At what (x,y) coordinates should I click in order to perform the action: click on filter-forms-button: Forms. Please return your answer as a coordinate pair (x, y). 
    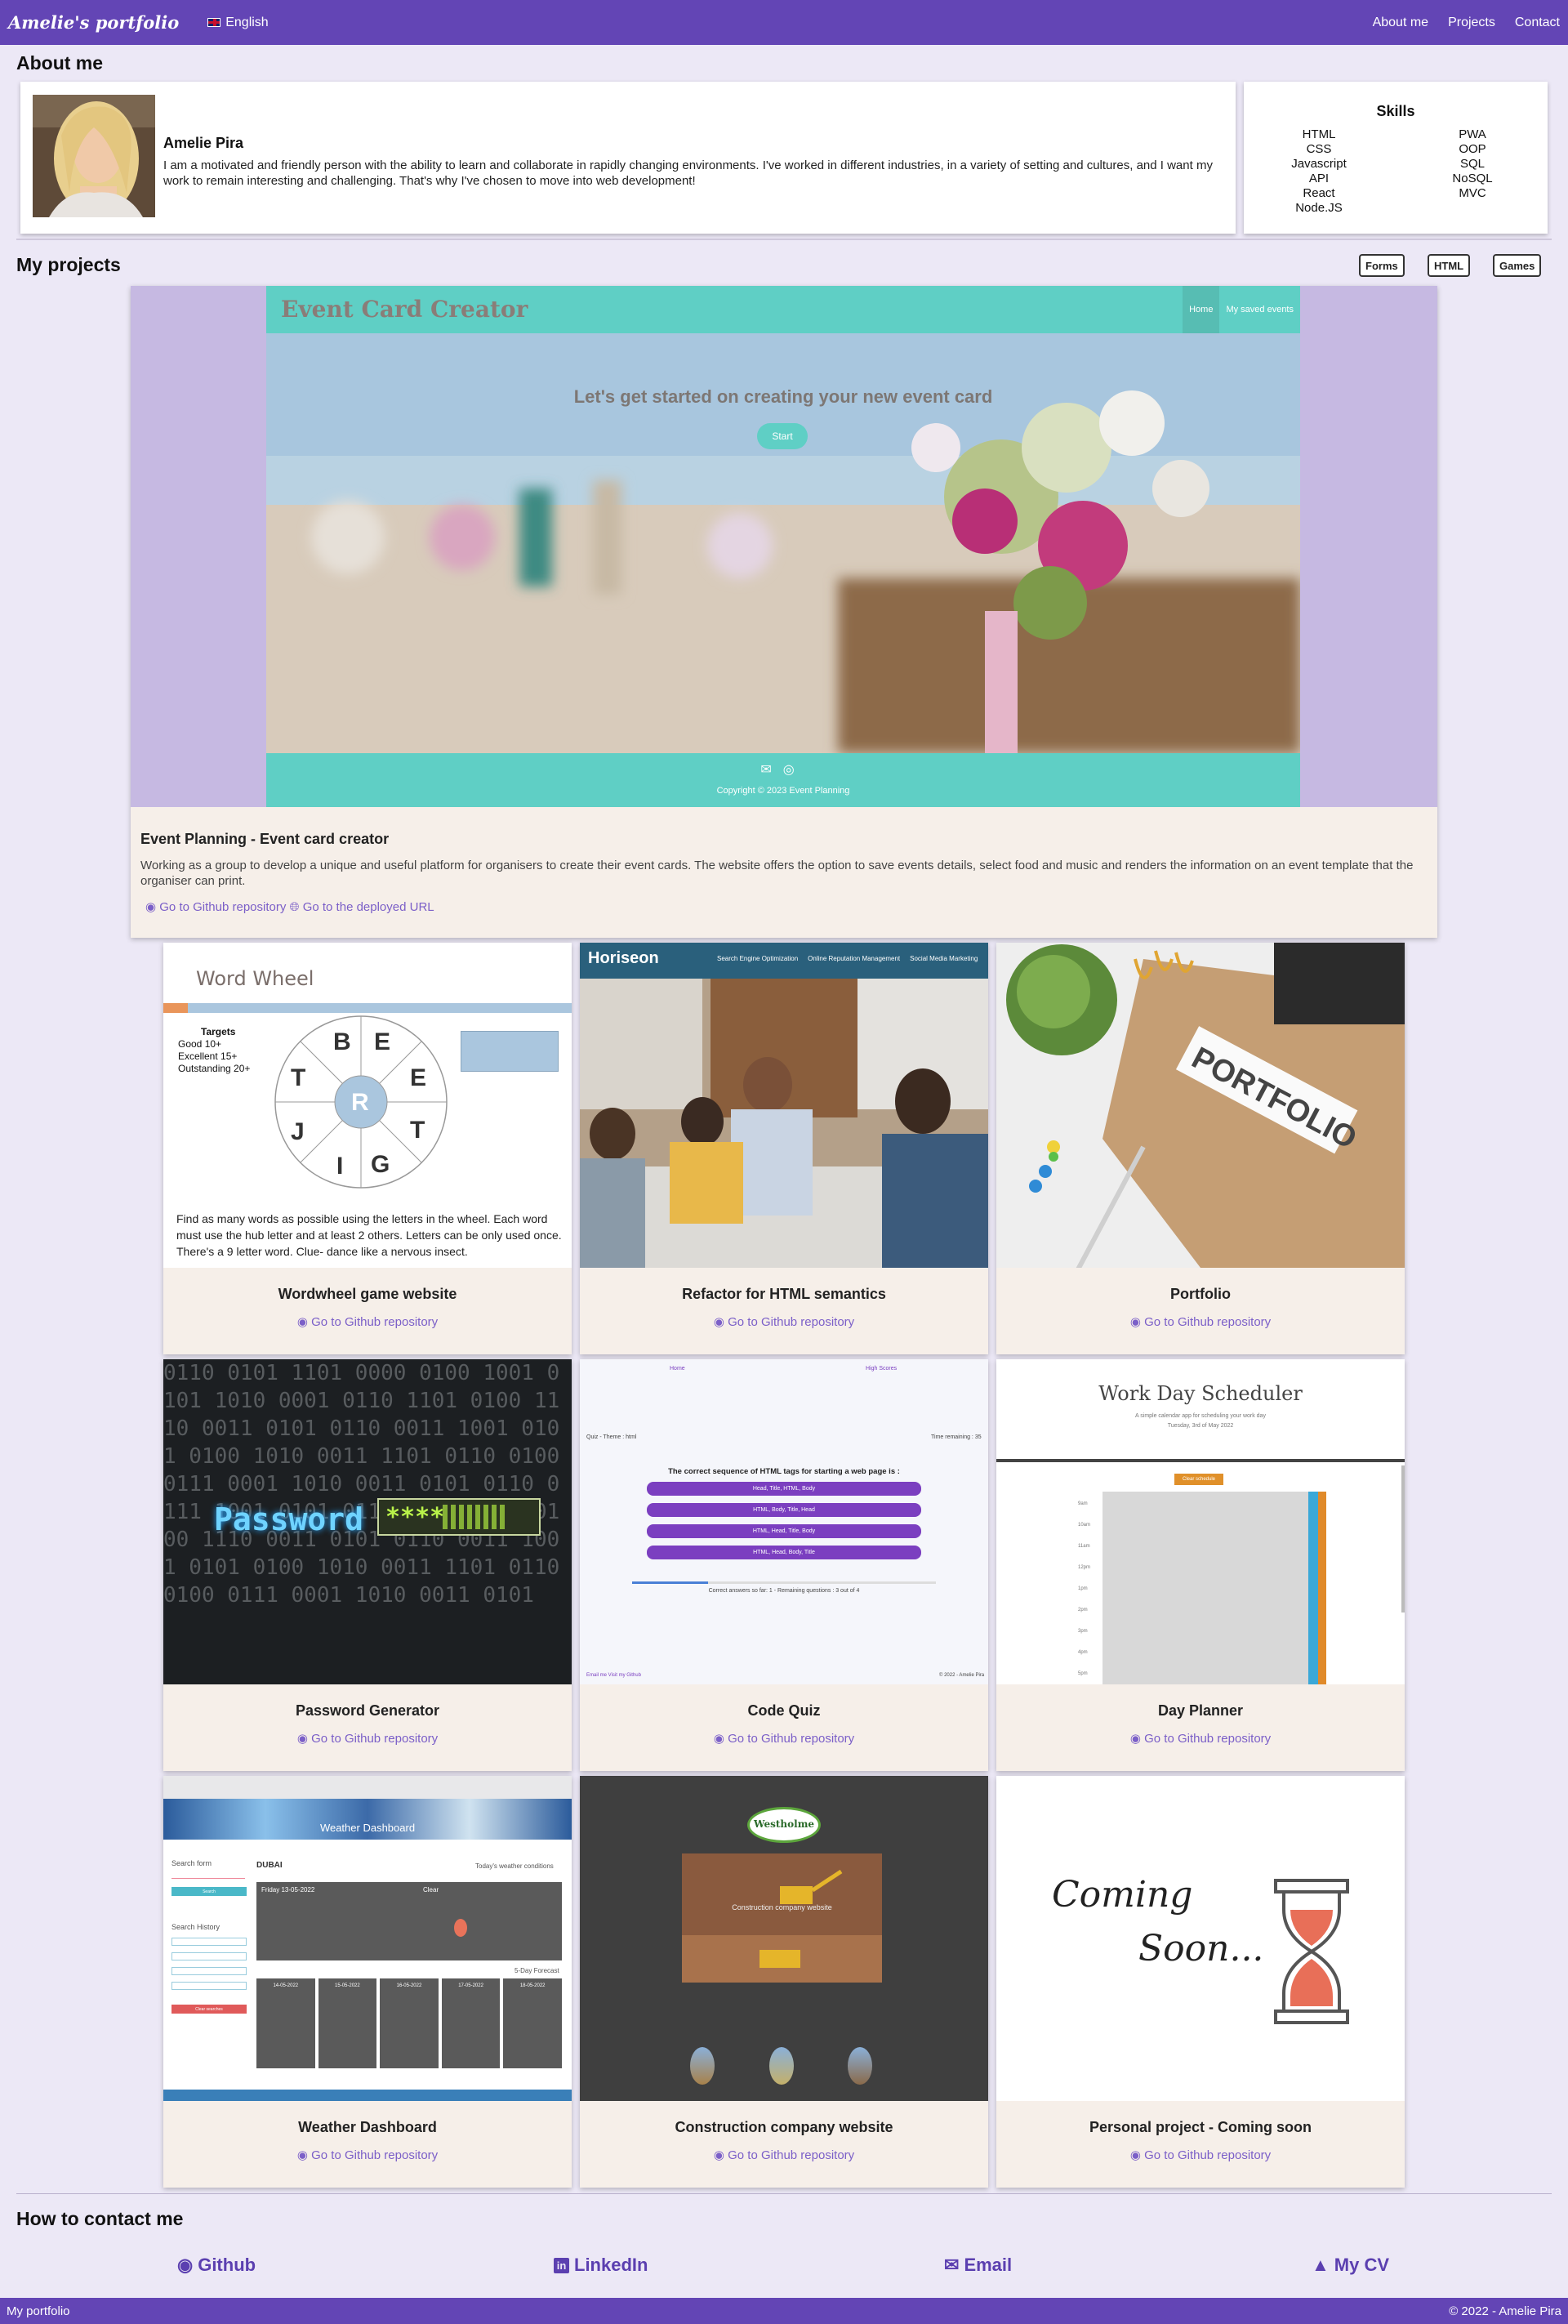
    Looking at the image, I should click on (1382, 265).